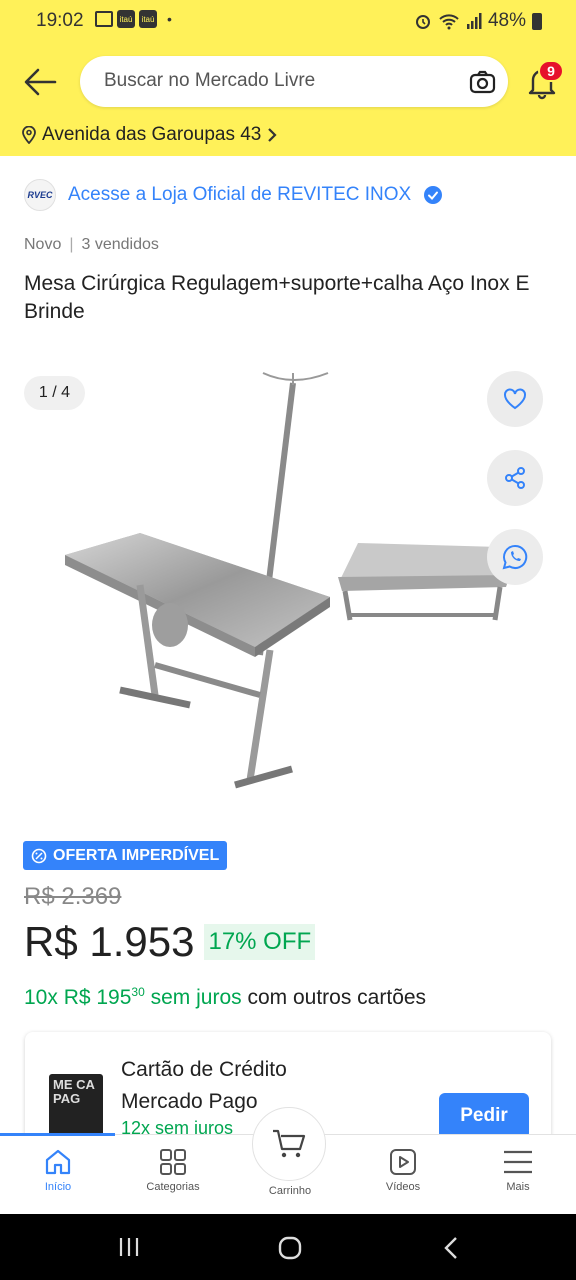 Image resolution: width=576 pixels, height=1280 pixels. I want to click on search-placeholder: Buscar no Mercado Livre, so click(210, 80).